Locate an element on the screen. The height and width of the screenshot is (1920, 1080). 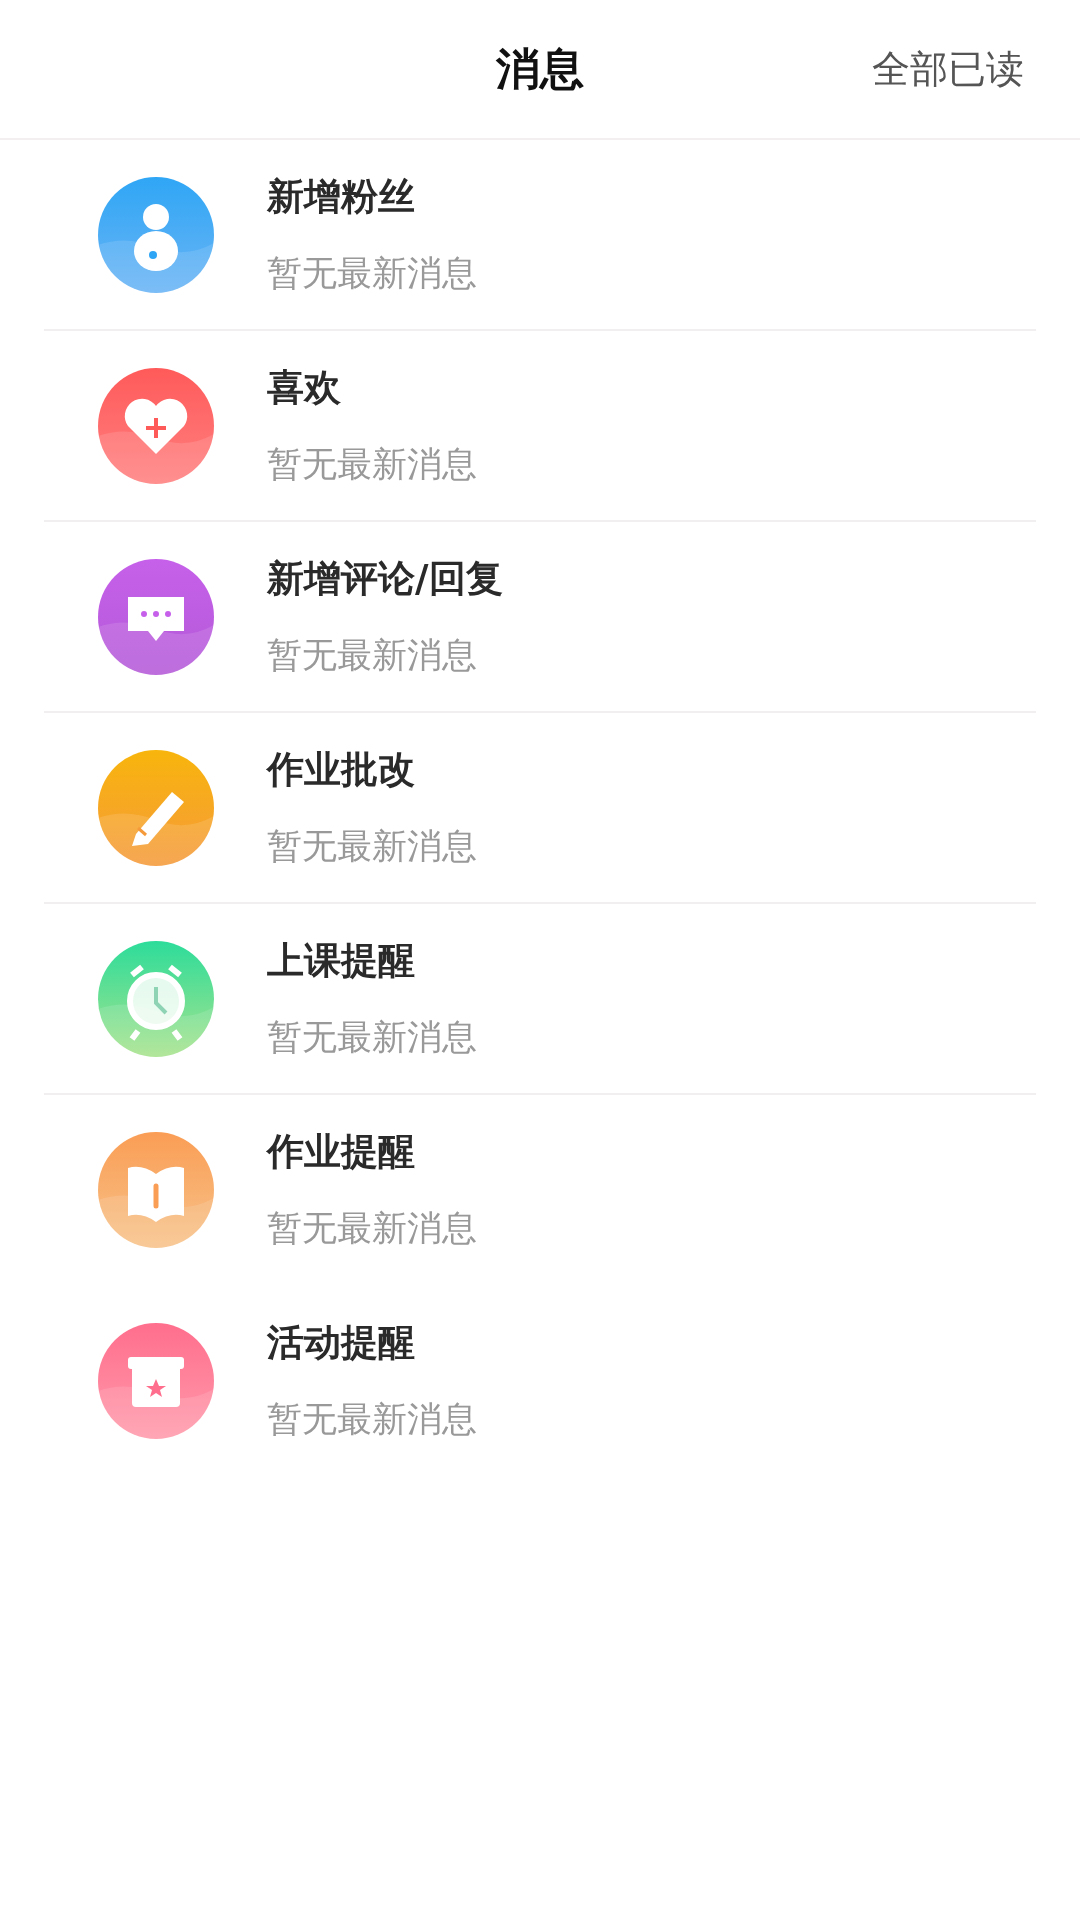
category-title: 作业提醒 is located at coordinates (341, 1152).